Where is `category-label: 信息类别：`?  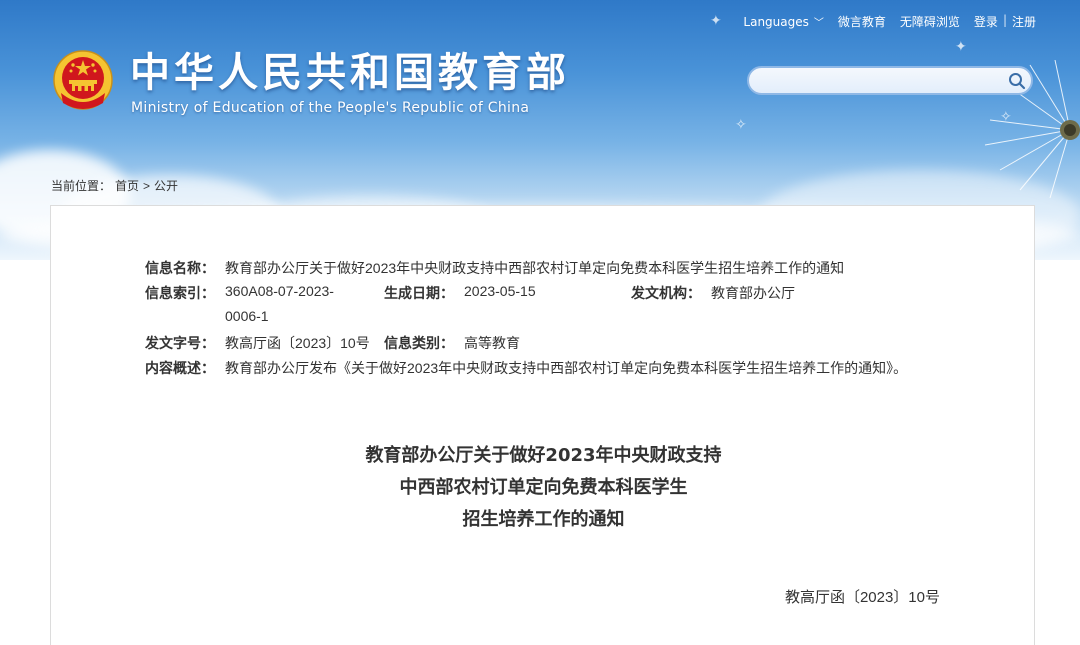
category-label: 信息类别： is located at coordinates (419, 343).